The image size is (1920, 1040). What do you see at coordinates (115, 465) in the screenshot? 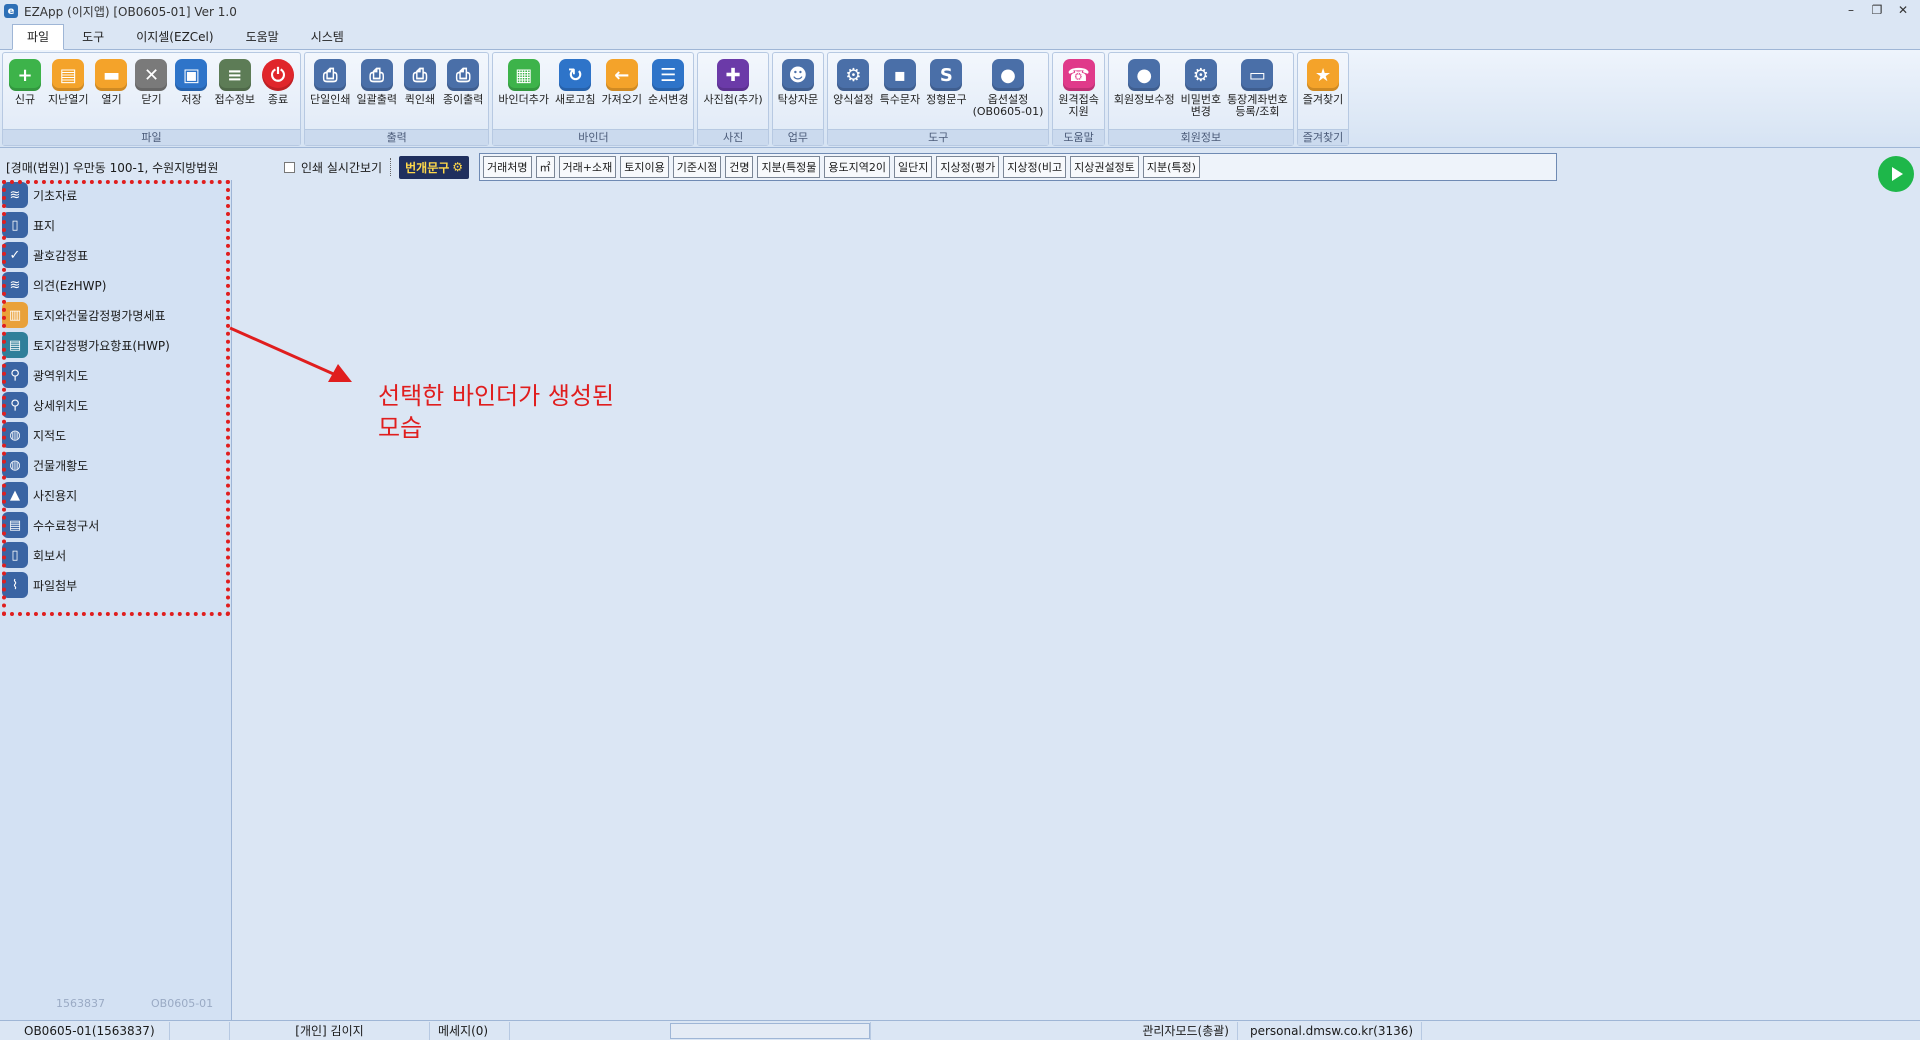
I see `sidebar-item: ◍ 건물개황도` at bounding box center [115, 465].